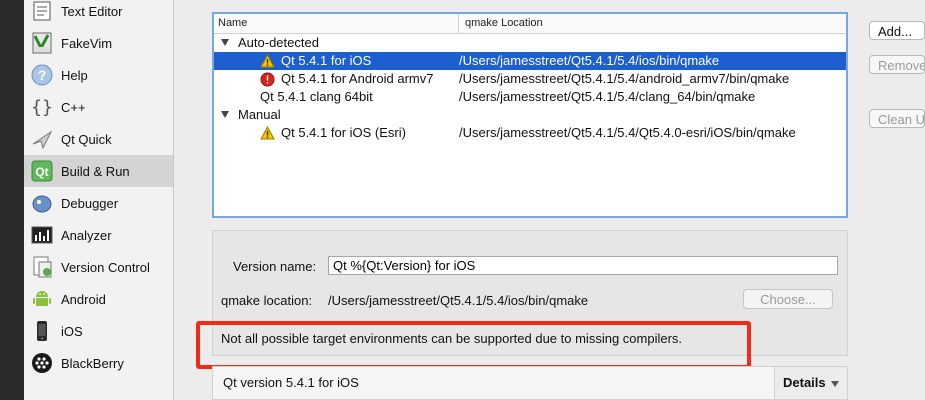  I want to click on sidebar-item-label: Debugger, so click(90, 203).